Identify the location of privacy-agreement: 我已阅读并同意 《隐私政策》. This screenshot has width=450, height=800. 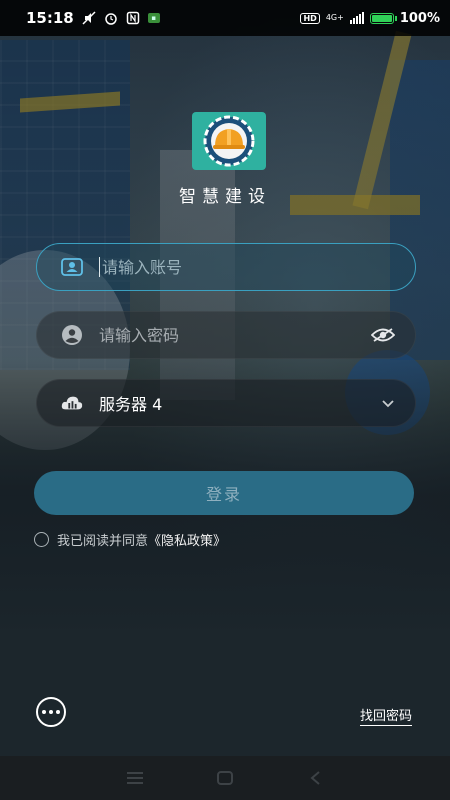
(130, 539).